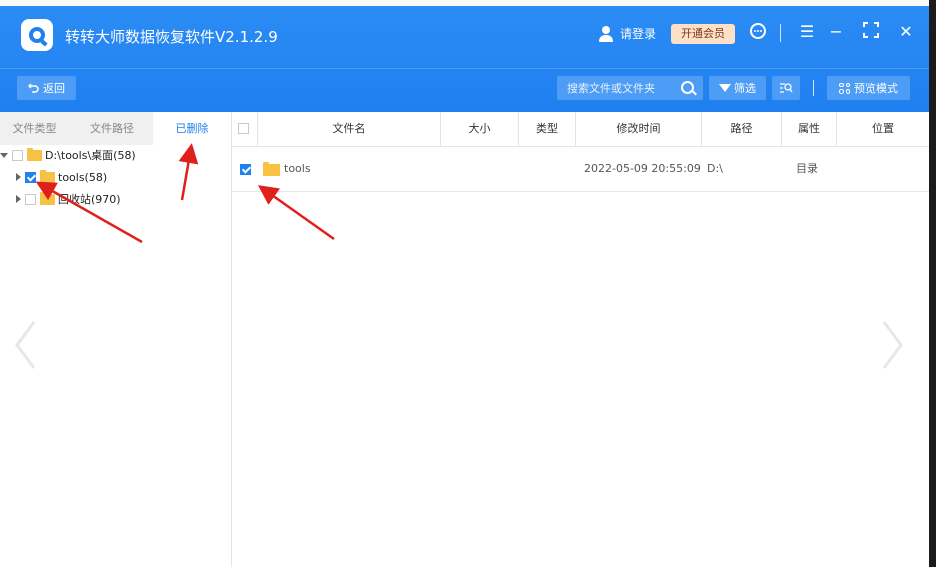 The image size is (936, 567). What do you see at coordinates (245, 169) in the screenshot?
I see `row-checkbox` at bounding box center [245, 169].